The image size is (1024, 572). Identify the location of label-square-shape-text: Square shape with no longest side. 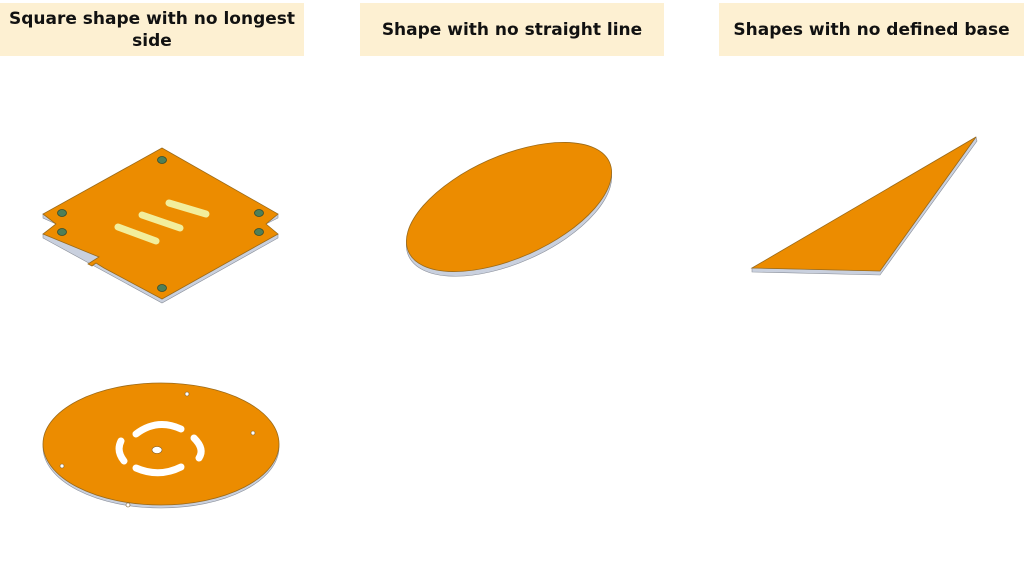
(152, 29).